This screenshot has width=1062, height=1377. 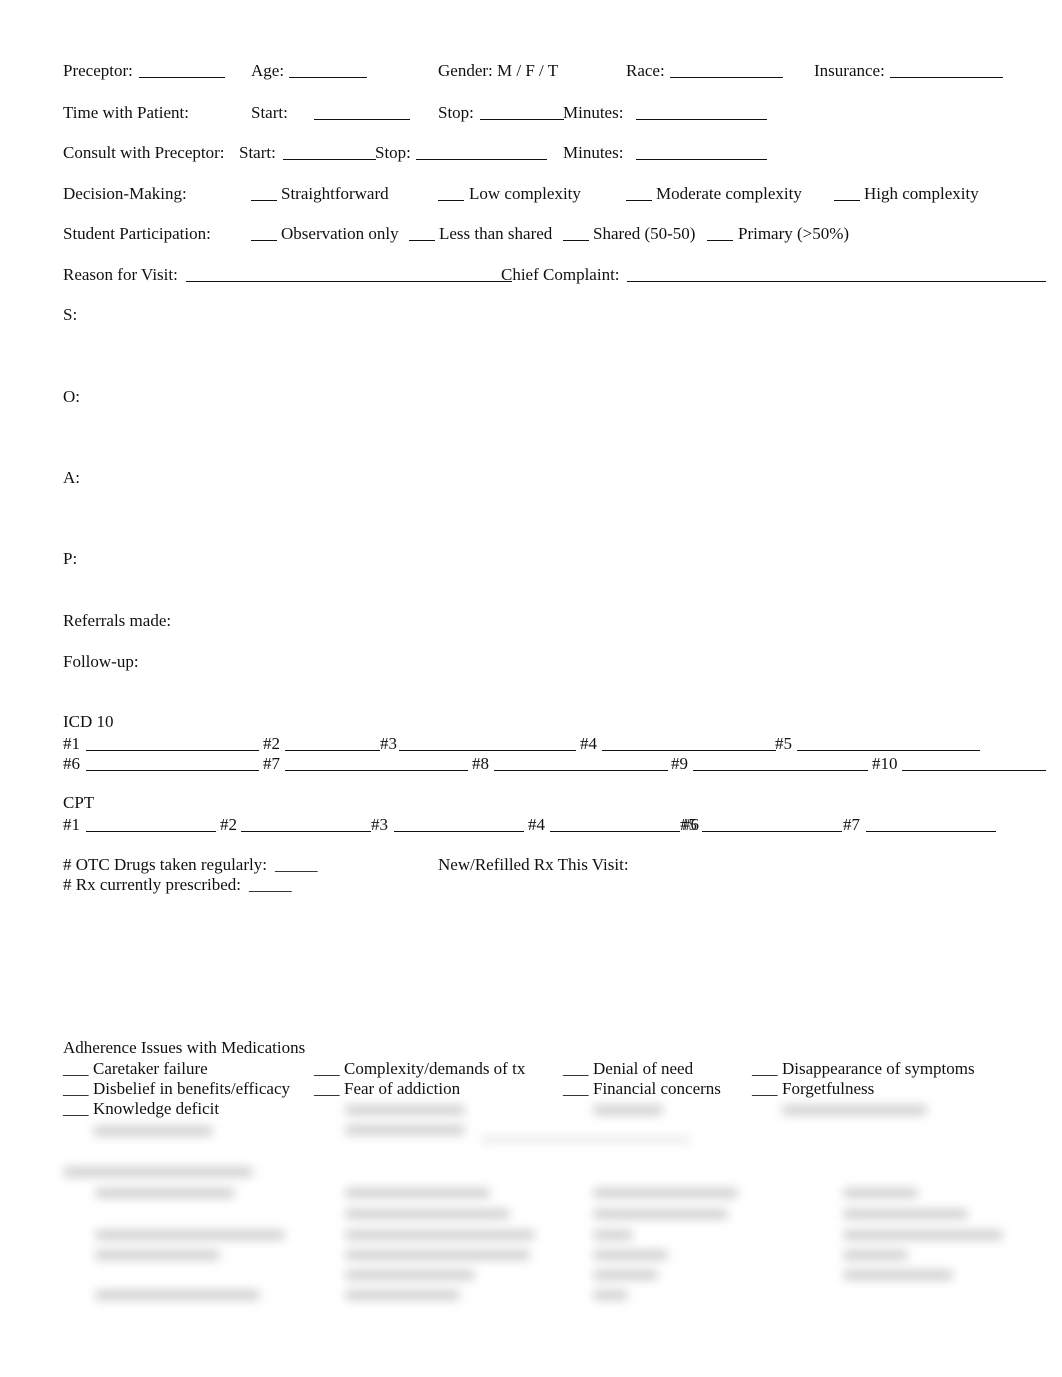 I want to click on adherence-item: Caretaker failure, so click(x=150, y=1068).